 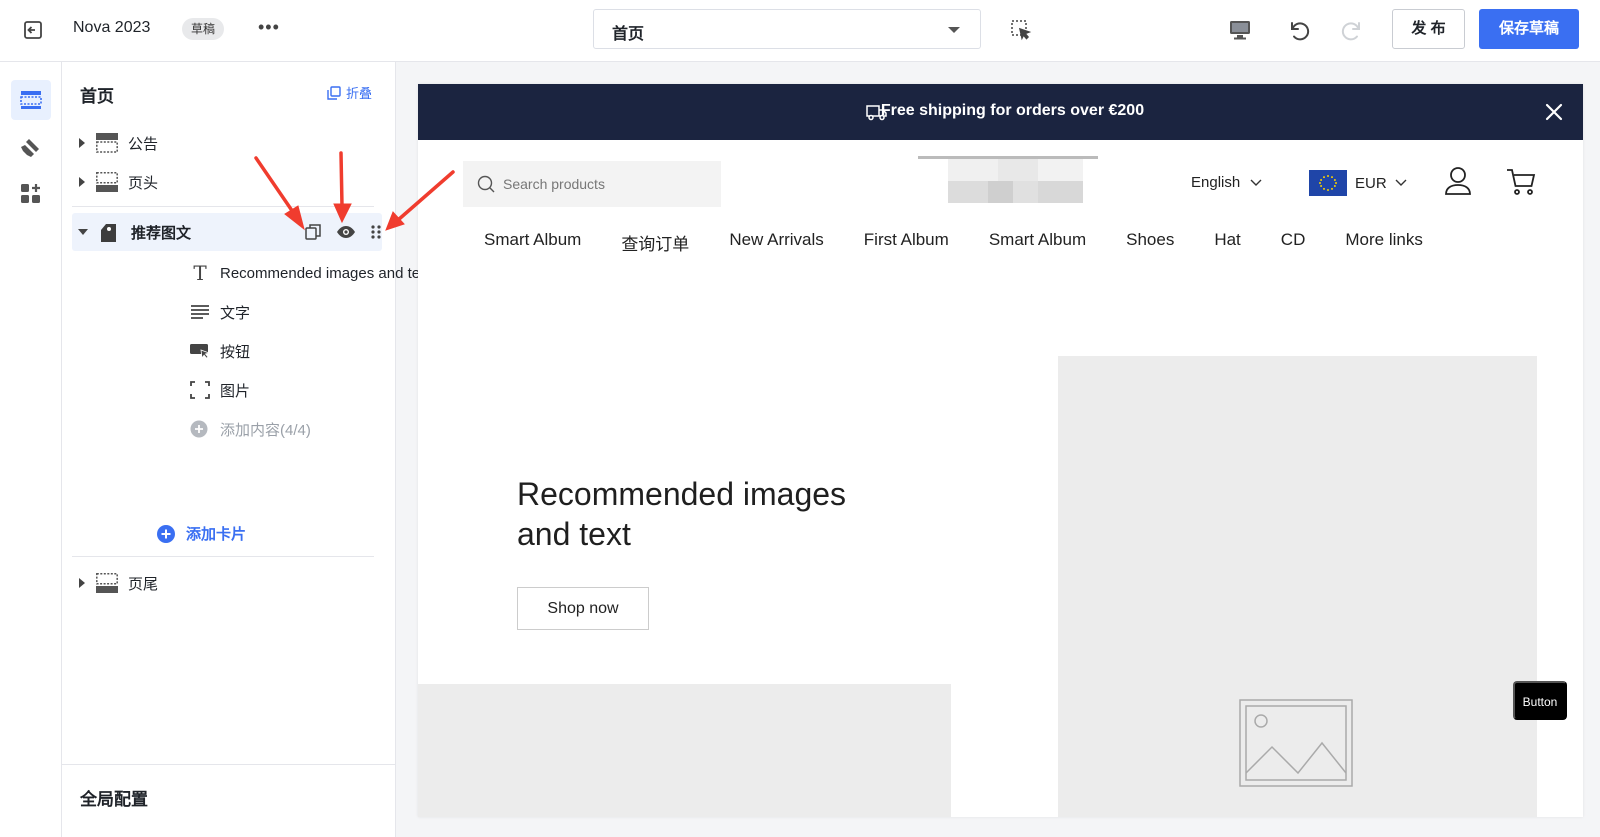 What do you see at coordinates (1008, 181) in the screenshot?
I see `store-logo` at bounding box center [1008, 181].